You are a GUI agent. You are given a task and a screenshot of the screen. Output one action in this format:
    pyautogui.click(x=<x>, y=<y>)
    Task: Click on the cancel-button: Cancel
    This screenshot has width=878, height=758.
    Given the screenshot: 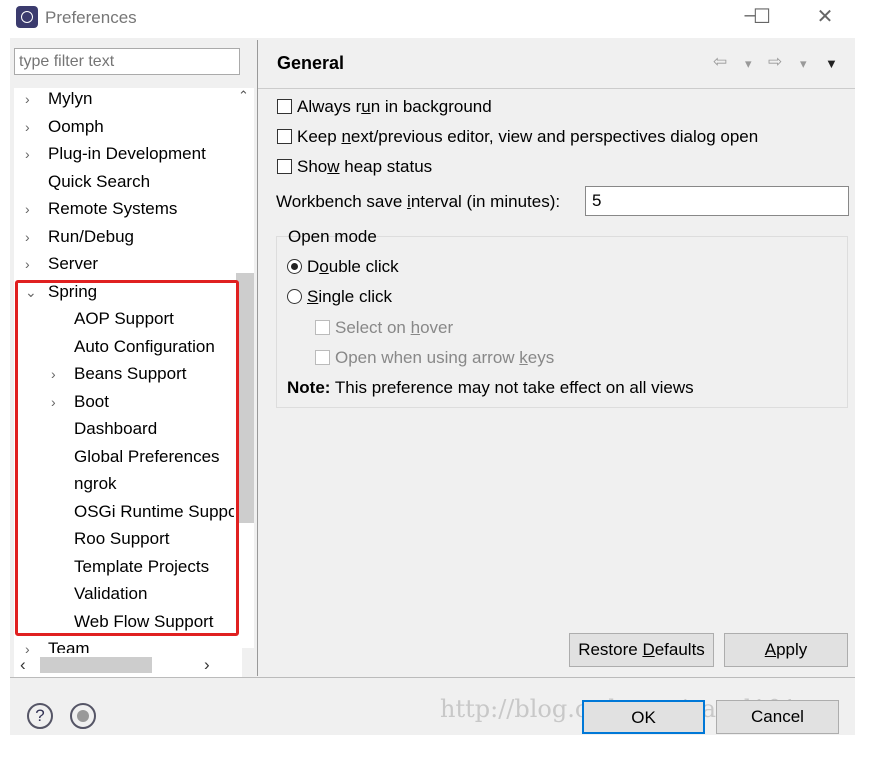 What is the action you would take?
    pyautogui.click(x=777, y=717)
    